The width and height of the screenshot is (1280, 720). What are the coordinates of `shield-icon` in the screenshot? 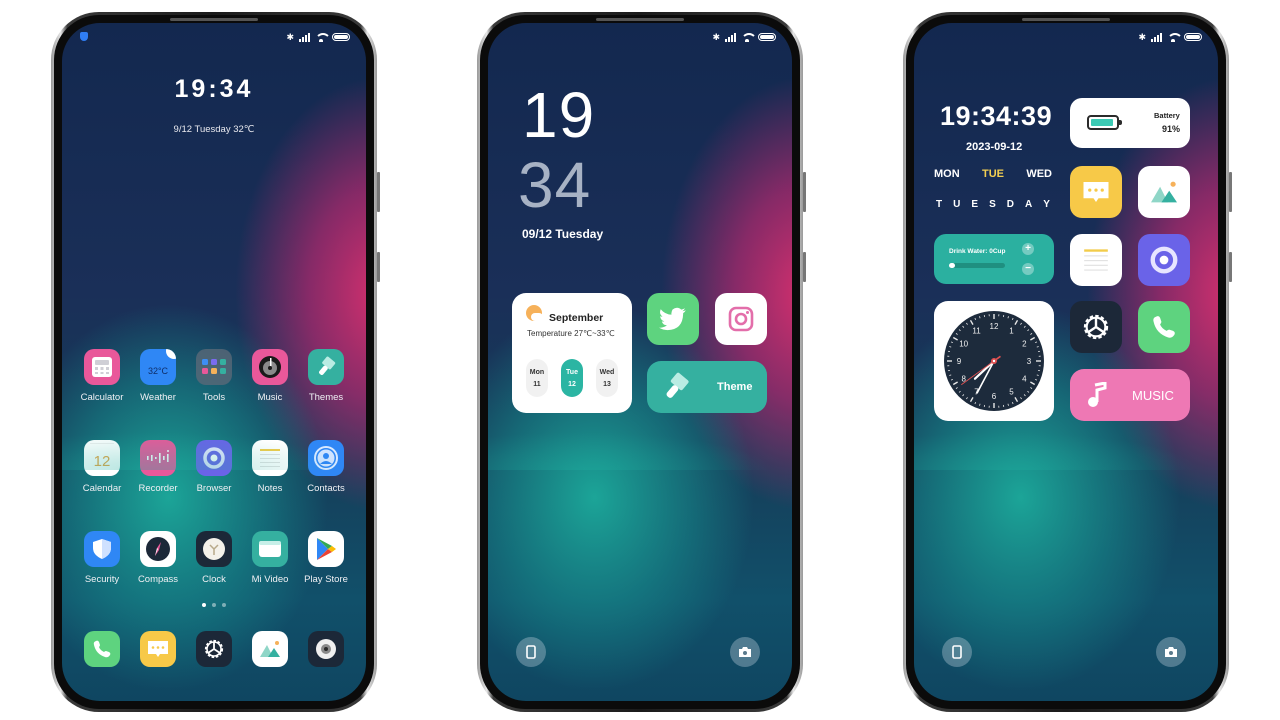 It's located at (84, 36).